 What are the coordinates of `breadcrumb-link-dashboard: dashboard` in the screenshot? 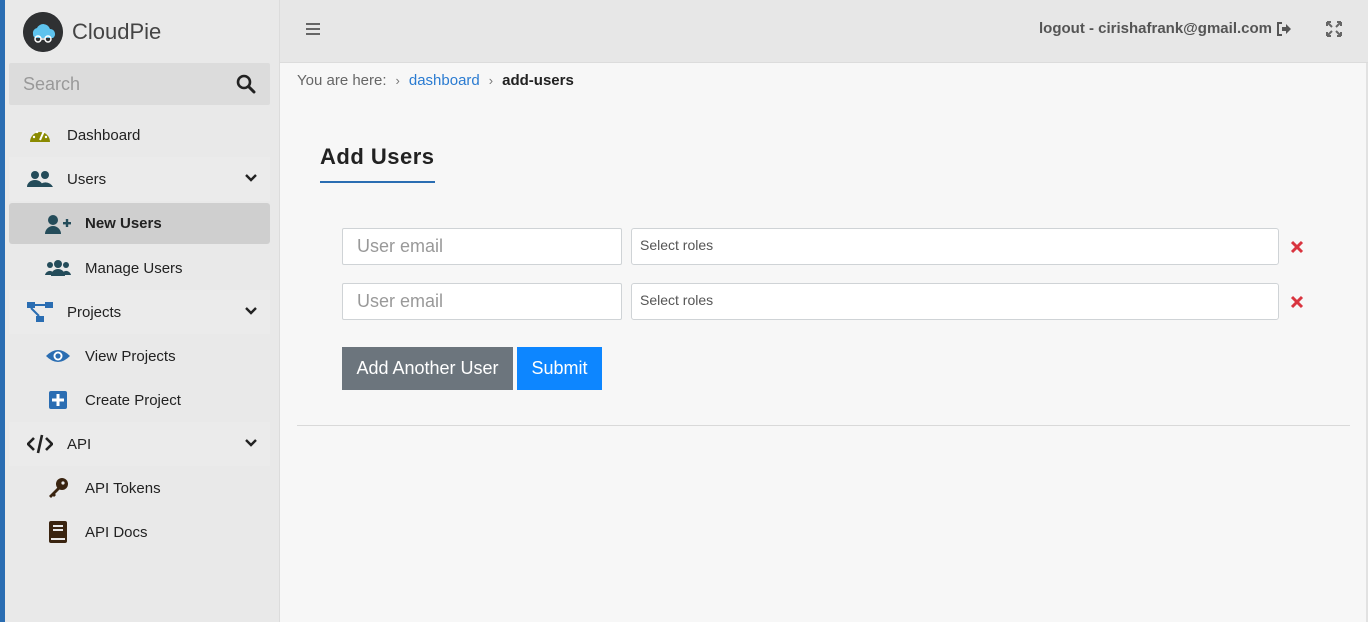 It's located at (444, 80).